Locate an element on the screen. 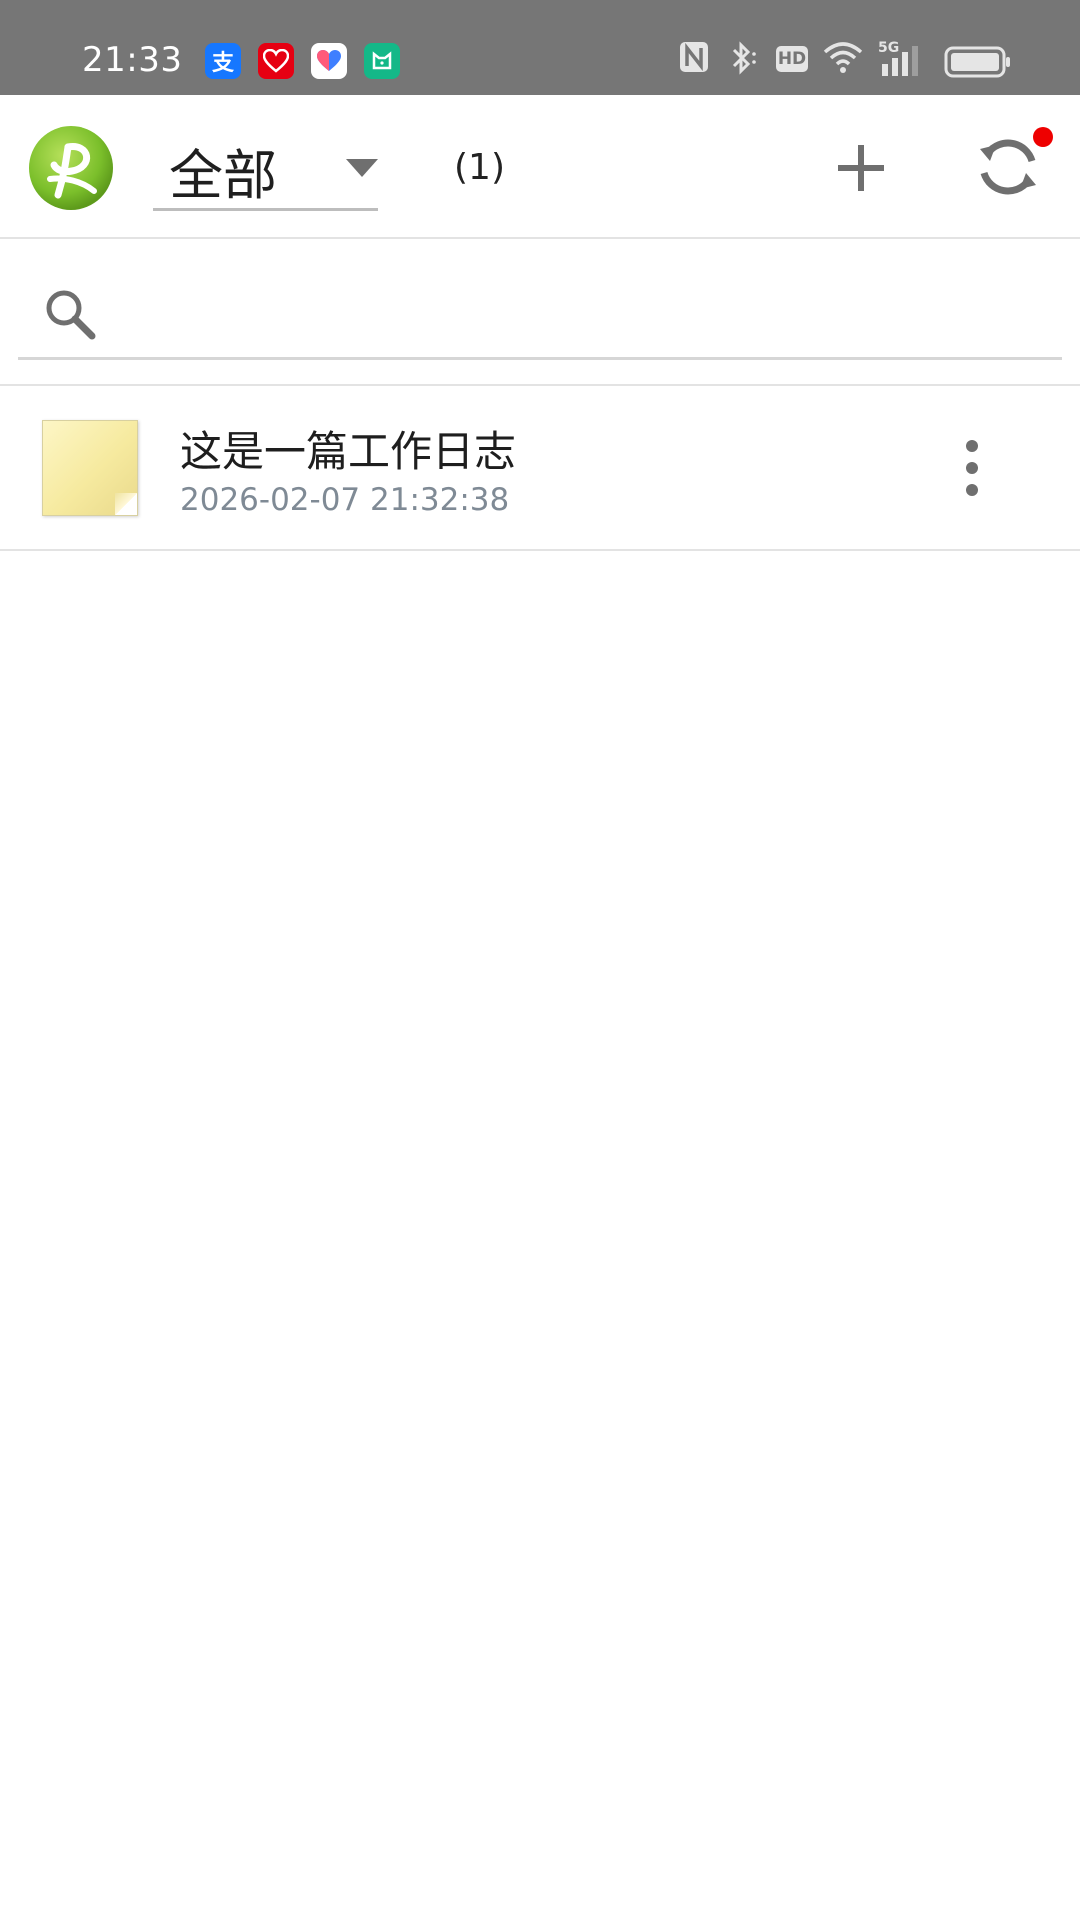 The height and width of the screenshot is (1920, 1080). sync-button is located at coordinates (1010, 167).